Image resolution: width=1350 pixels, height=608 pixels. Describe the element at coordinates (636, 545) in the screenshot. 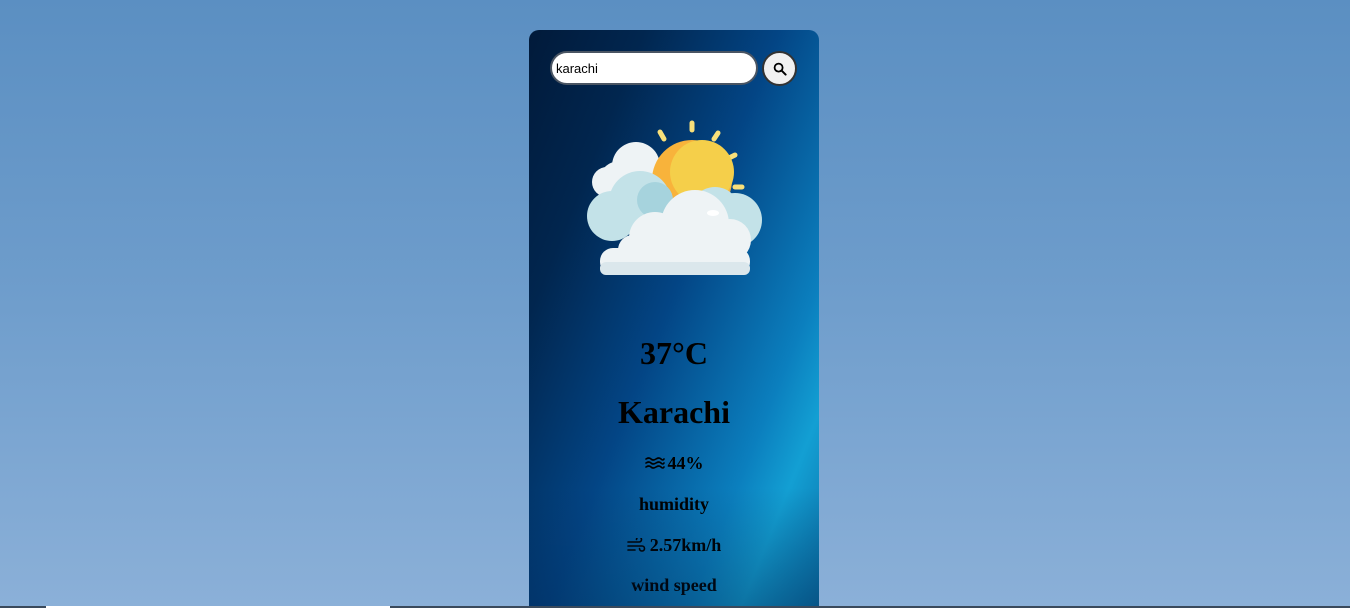

I see `wind-icon` at that location.